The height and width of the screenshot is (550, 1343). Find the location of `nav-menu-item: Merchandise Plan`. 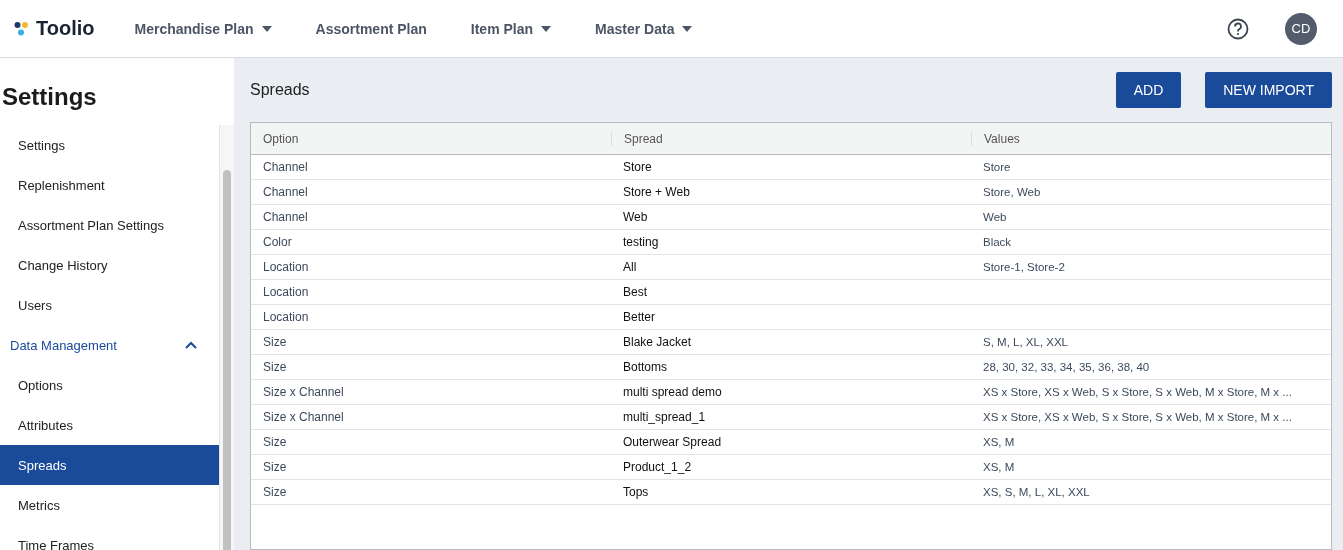

nav-menu-item: Merchandise Plan is located at coordinates (203, 28).